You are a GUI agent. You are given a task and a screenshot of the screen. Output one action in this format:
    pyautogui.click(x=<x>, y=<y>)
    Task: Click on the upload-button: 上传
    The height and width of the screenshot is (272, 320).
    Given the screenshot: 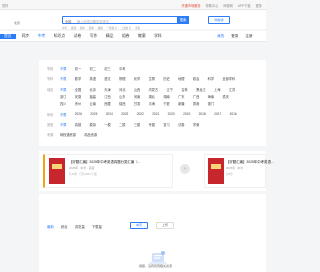 What is the action you would take?
    pyautogui.click(x=165, y=225)
    